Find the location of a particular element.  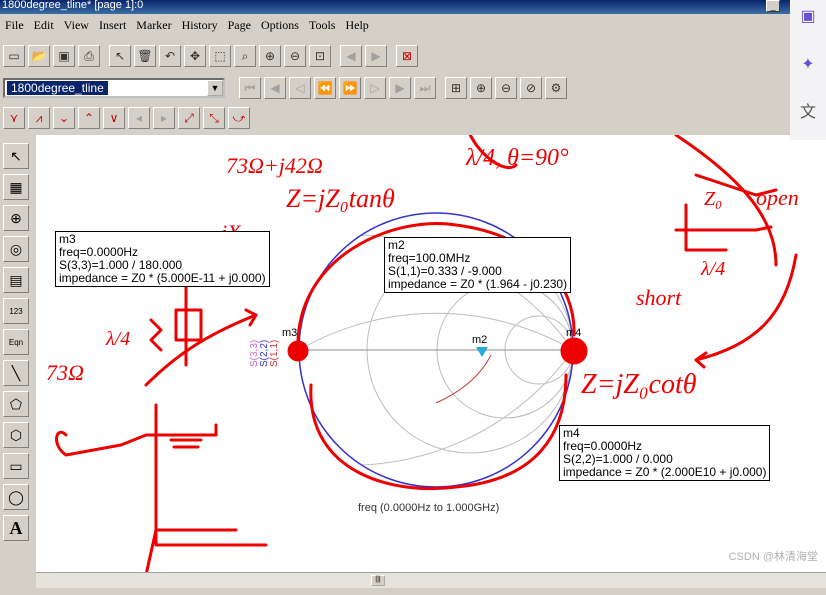

polyline-icon: ⬠ is located at coordinates (16, 404).